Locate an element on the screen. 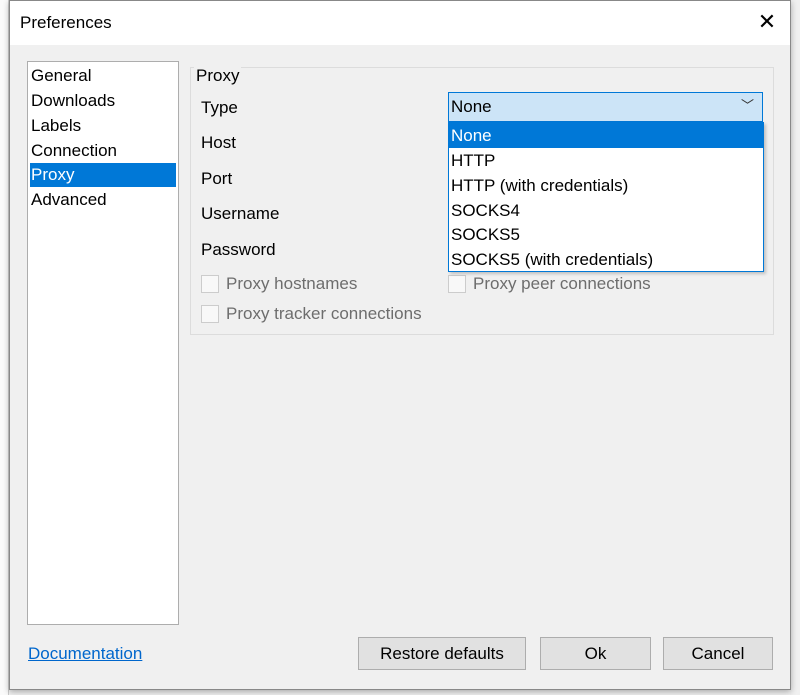 Image resolution: width=800 pixels, height=695 pixels. sidebar-item-downloads: Downloads is located at coordinates (103, 101).